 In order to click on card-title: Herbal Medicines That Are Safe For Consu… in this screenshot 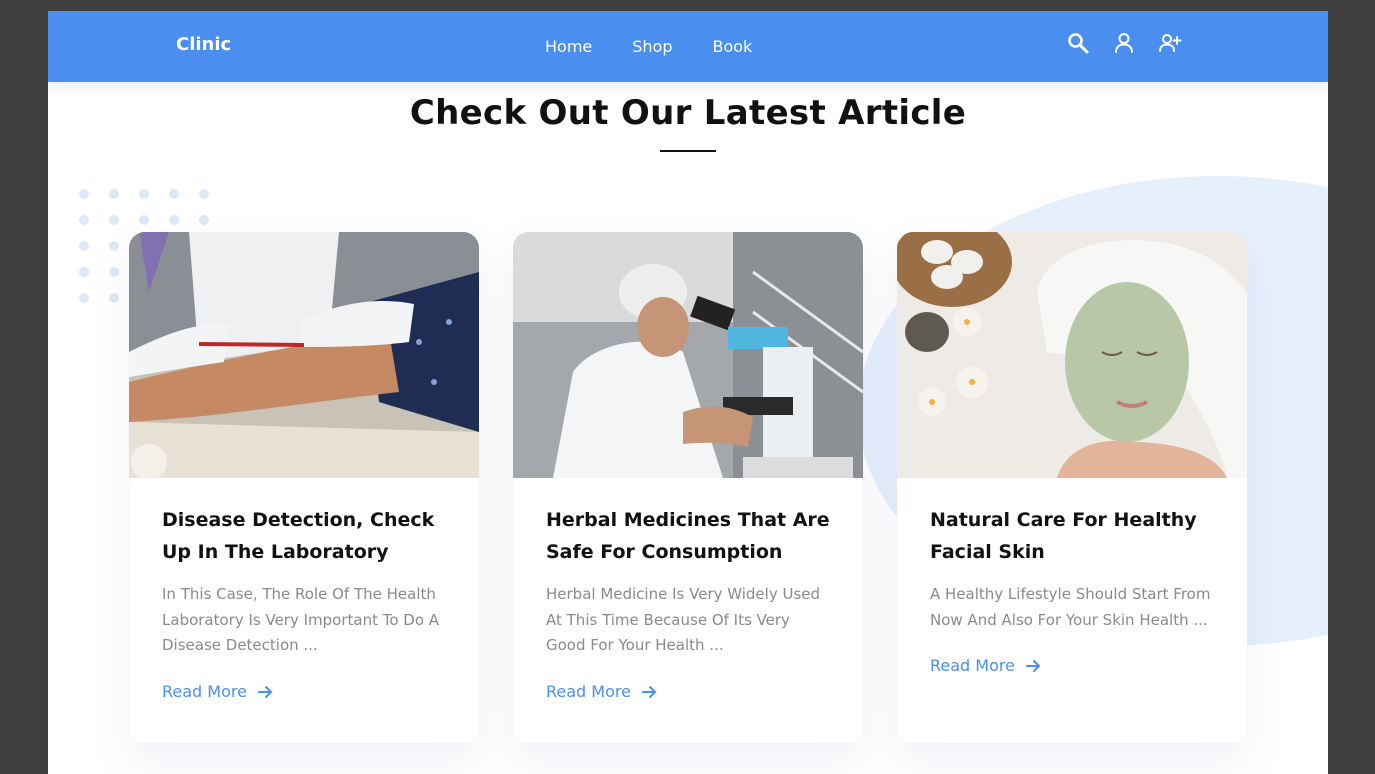, I will do `click(691, 536)`.